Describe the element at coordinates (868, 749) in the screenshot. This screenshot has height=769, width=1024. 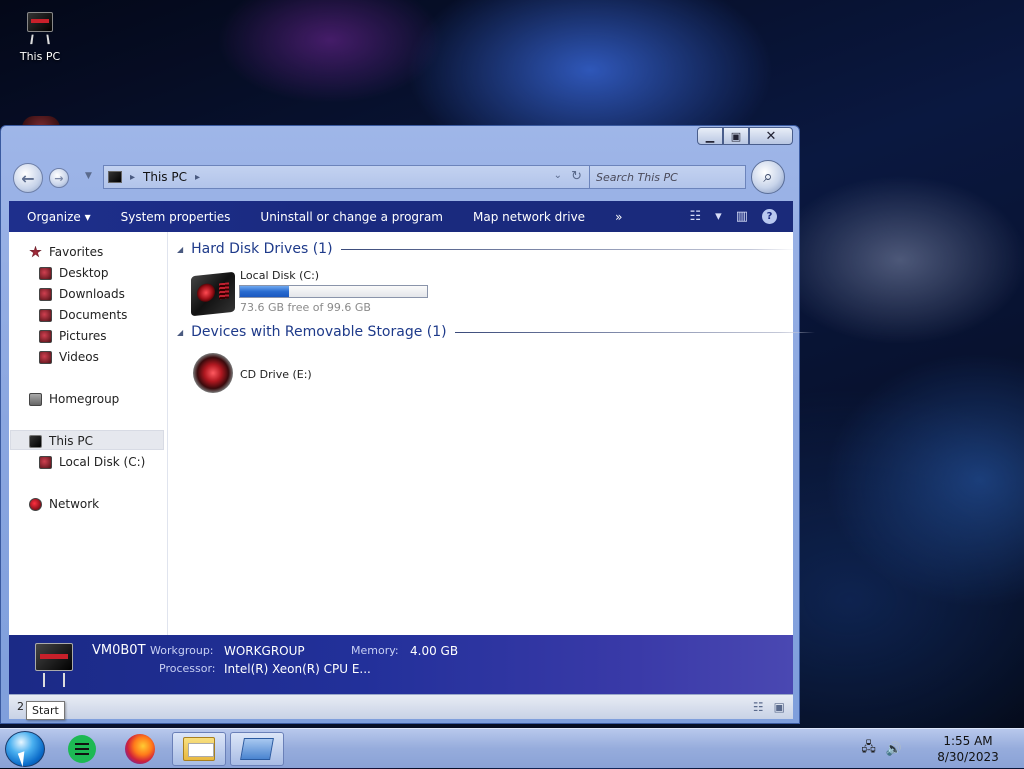
I see `network-tray-icon: 🖧` at that location.